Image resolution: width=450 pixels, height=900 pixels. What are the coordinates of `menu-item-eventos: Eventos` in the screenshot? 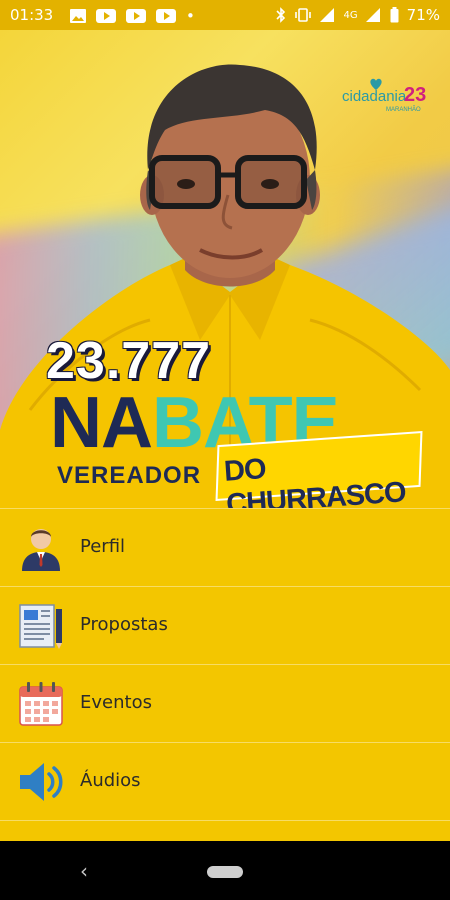 It's located at (225, 704).